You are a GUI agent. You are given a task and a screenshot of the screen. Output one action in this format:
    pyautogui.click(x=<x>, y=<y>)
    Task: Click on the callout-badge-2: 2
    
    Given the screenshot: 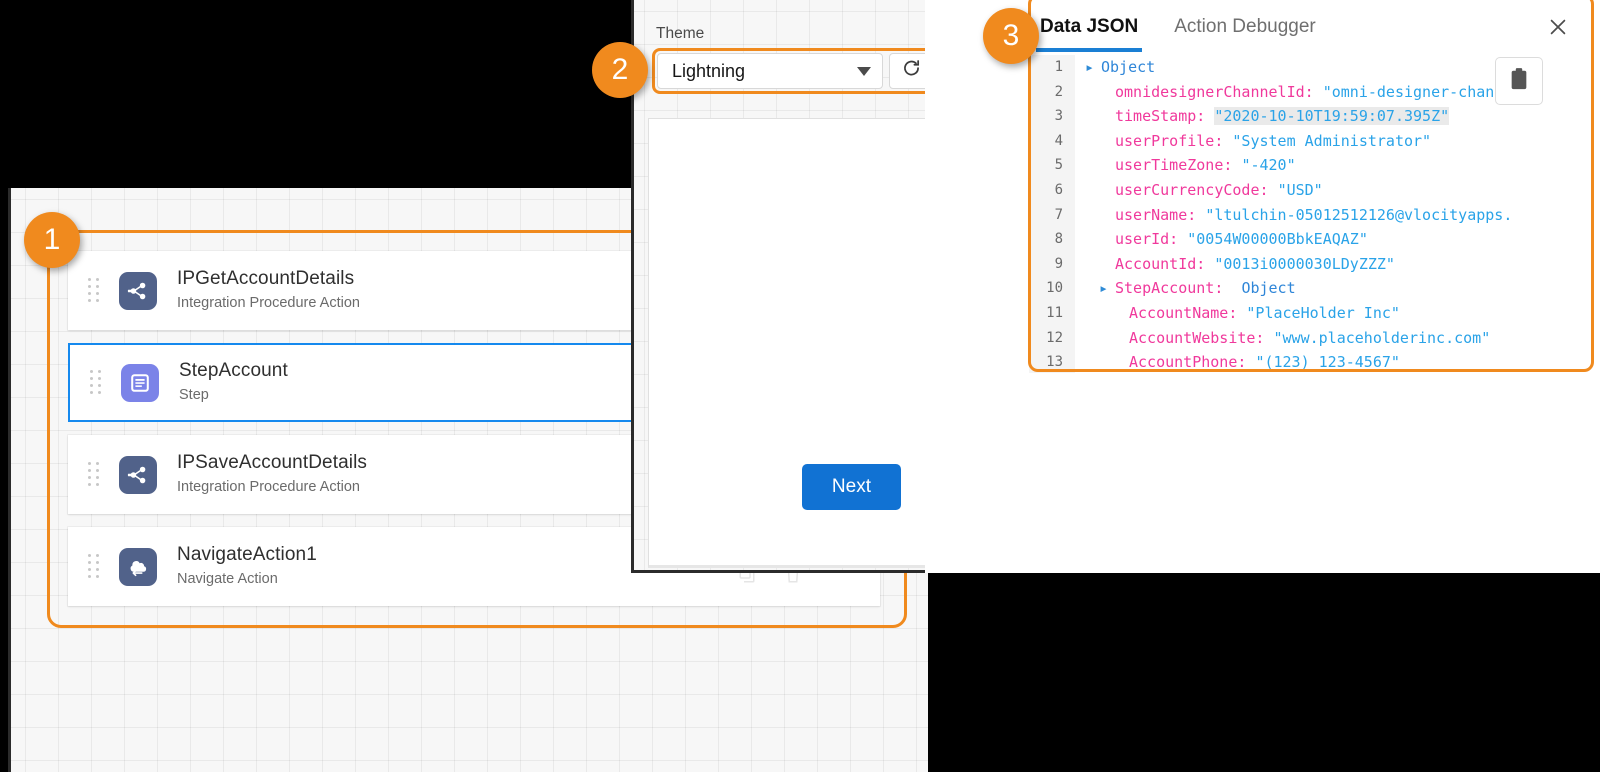 What is the action you would take?
    pyautogui.click(x=620, y=70)
    